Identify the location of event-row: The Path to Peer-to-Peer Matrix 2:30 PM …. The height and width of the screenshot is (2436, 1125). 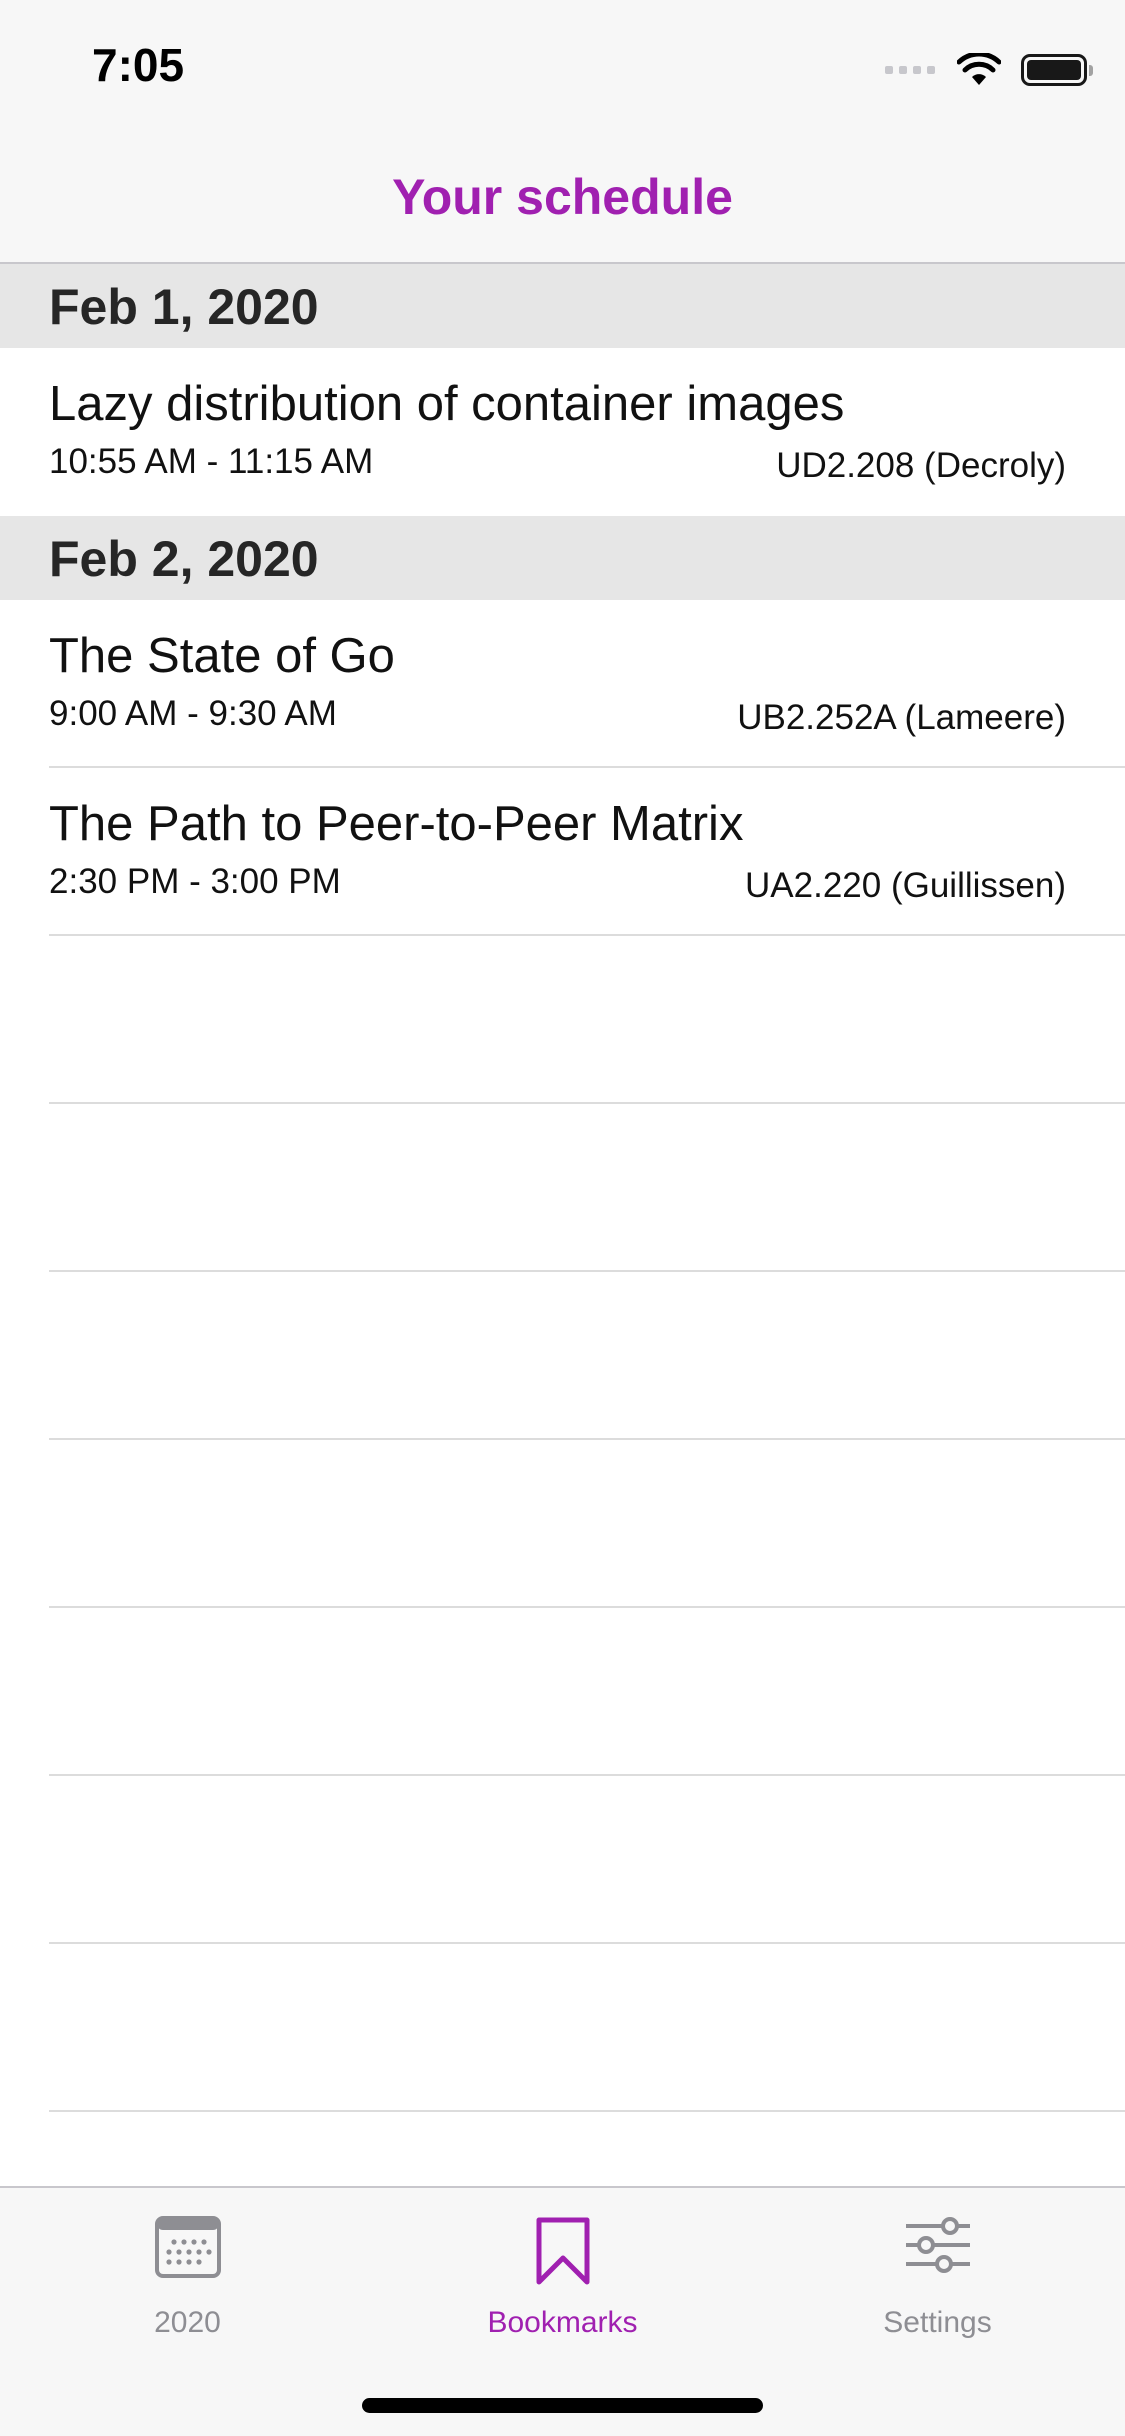
(562, 852).